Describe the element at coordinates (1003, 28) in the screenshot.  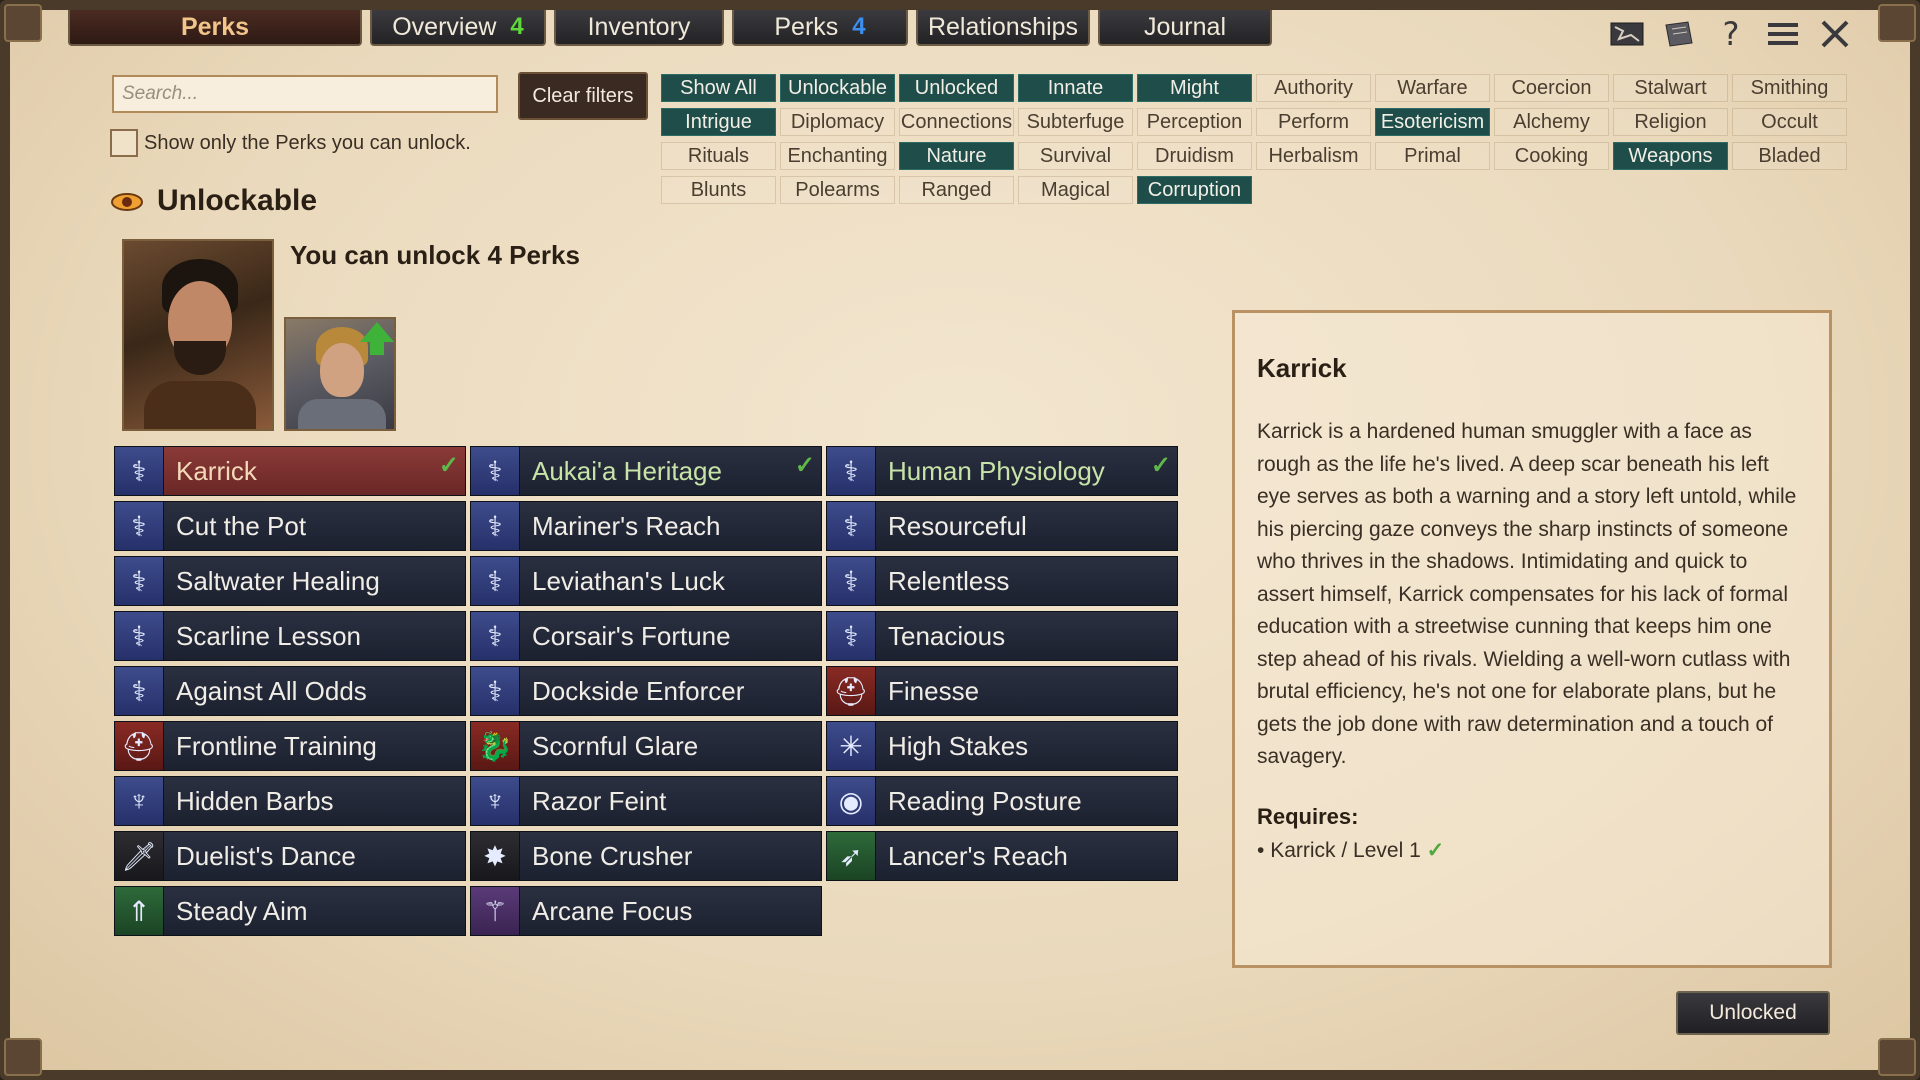
I see `tab-relationships: Relationships` at that location.